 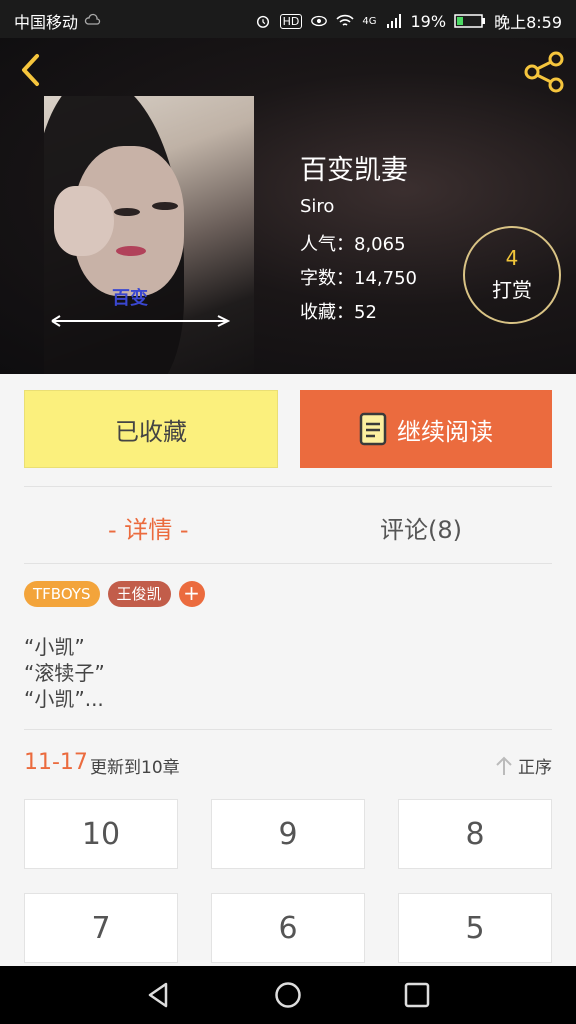 What do you see at coordinates (262, 21) in the screenshot?
I see `alarm-icon` at bounding box center [262, 21].